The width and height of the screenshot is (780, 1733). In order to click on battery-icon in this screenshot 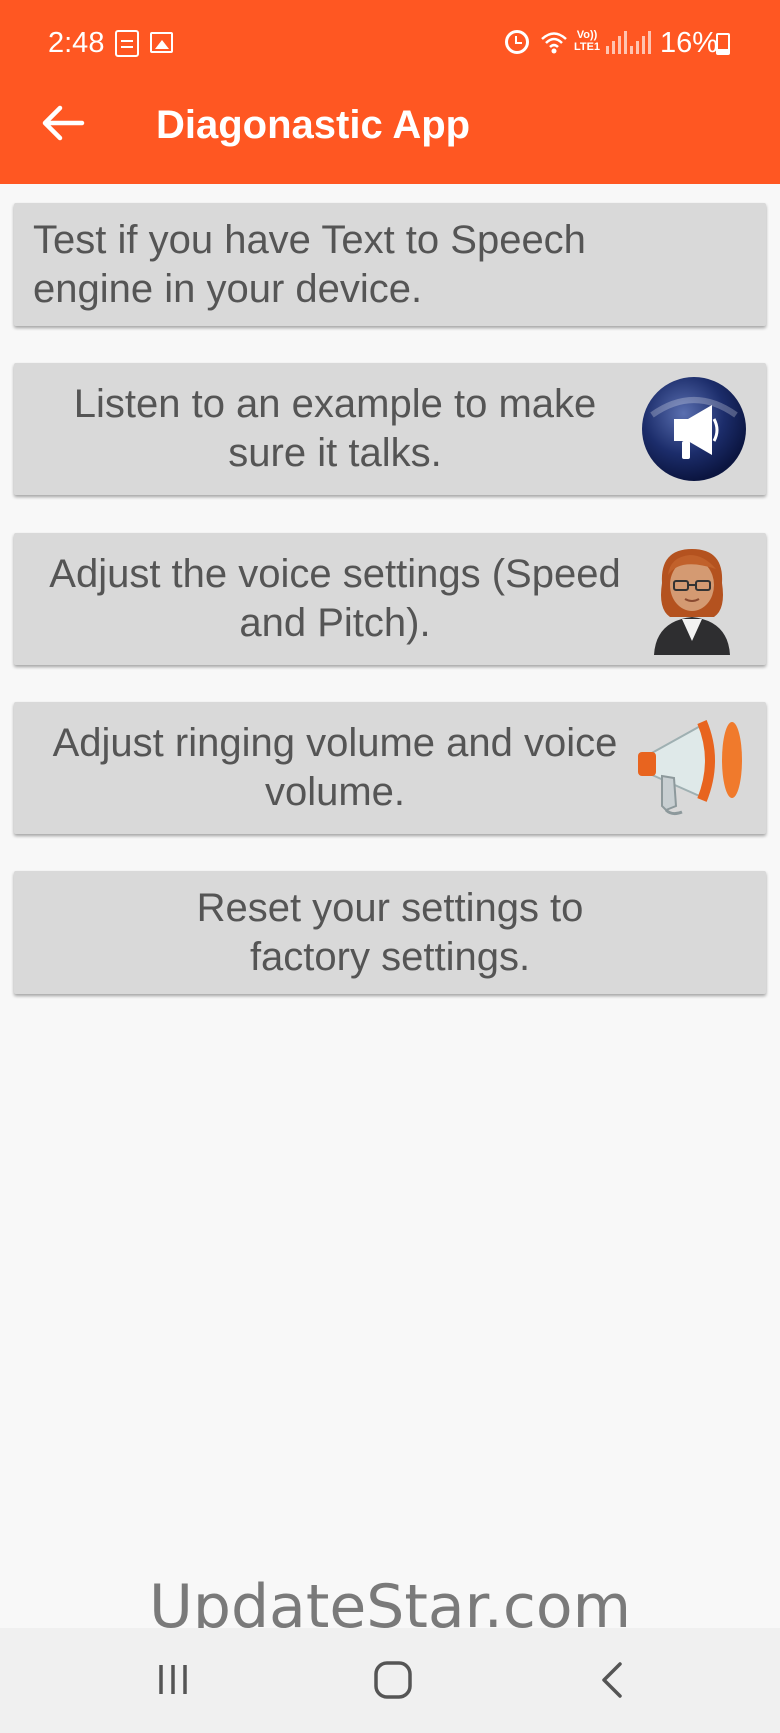, I will do `click(723, 44)`.